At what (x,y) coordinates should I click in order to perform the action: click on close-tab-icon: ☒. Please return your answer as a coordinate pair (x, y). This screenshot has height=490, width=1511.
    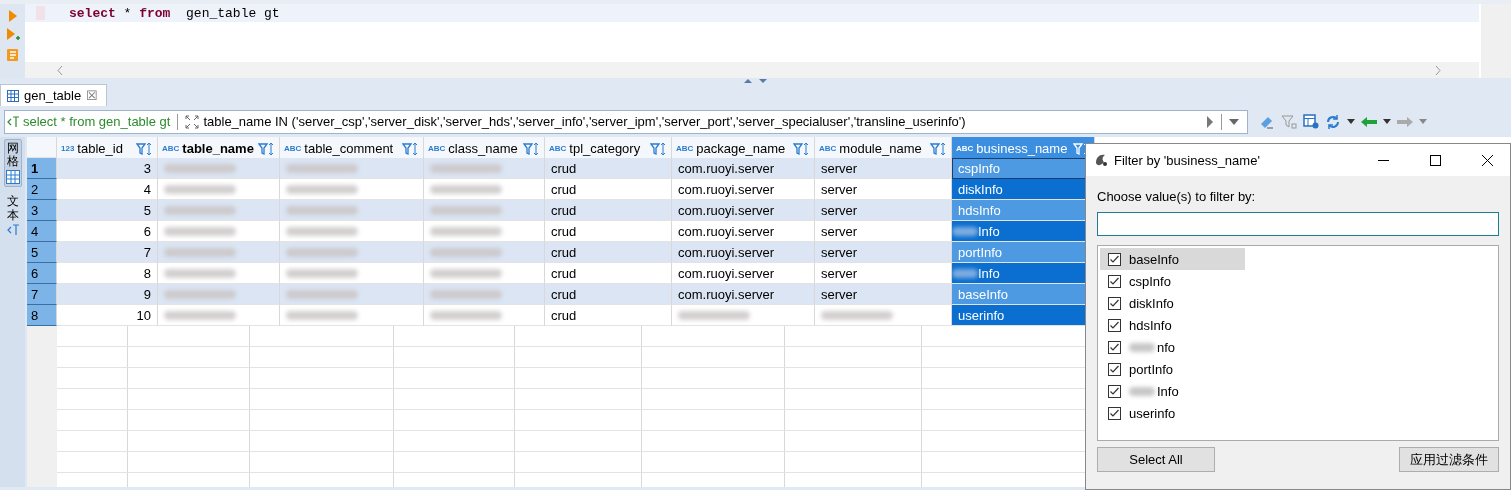
    Looking at the image, I should click on (92, 95).